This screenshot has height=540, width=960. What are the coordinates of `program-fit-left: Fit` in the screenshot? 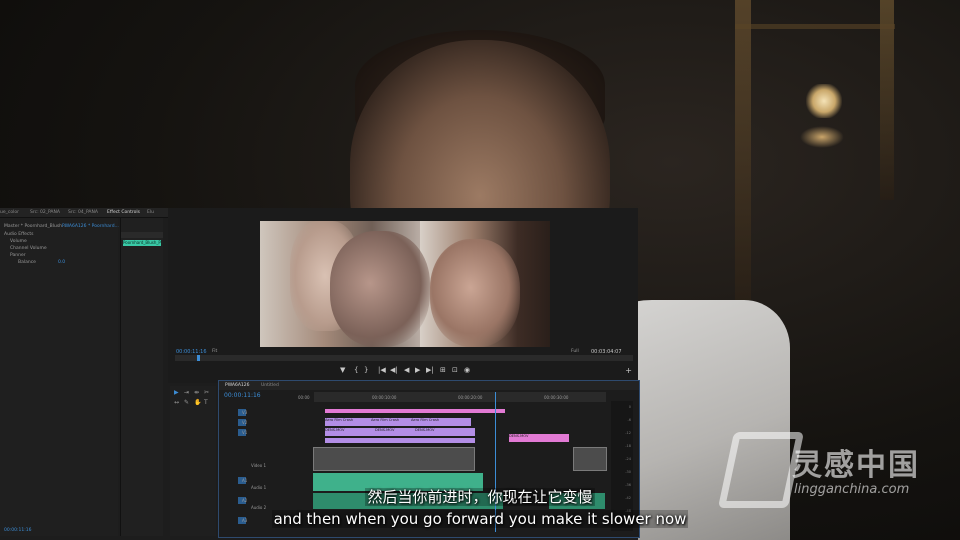 It's located at (214, 351).